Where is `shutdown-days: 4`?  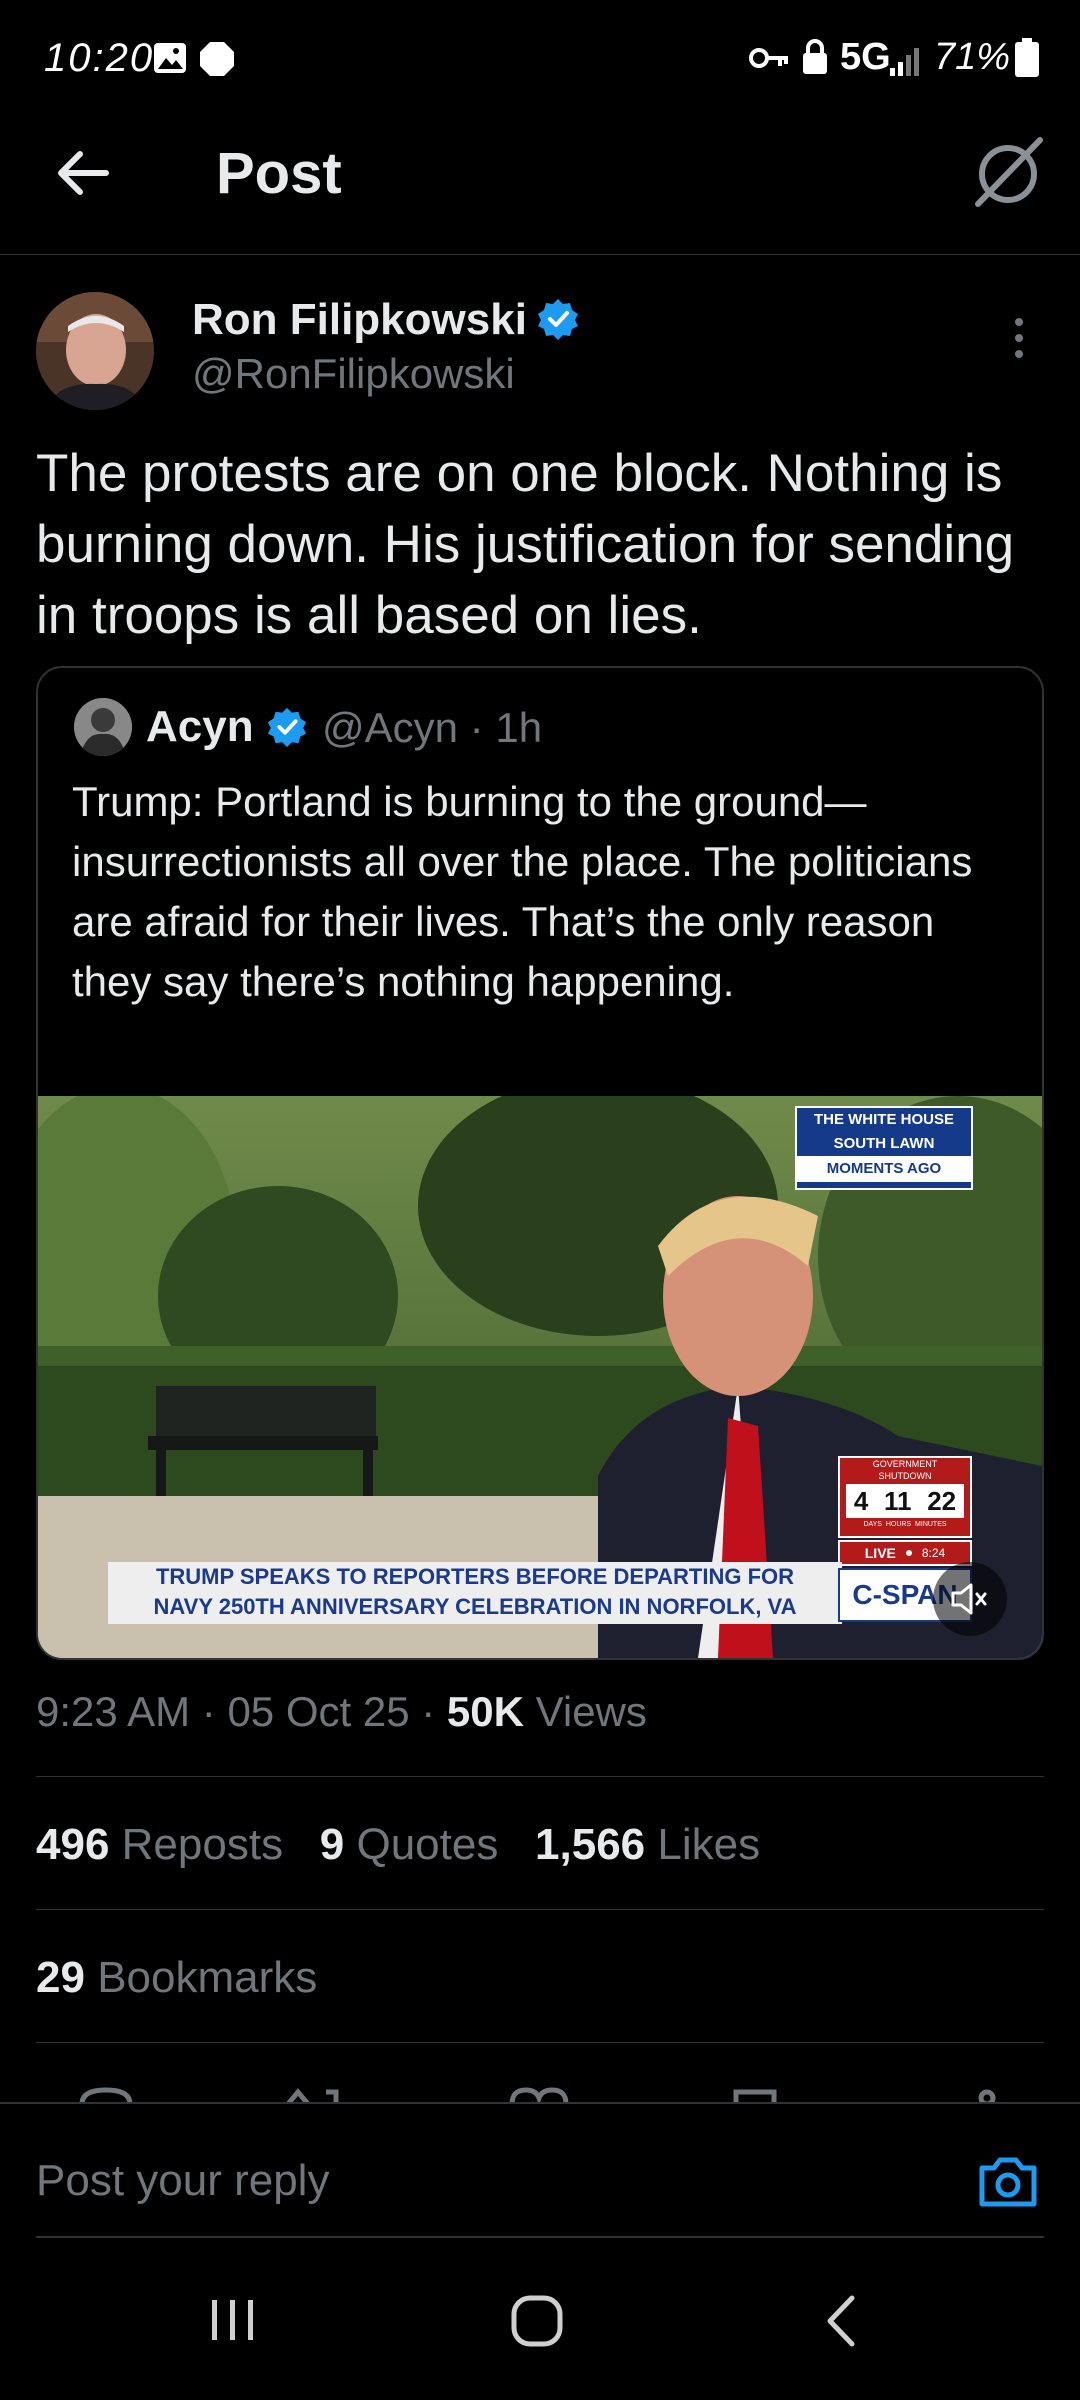
shutdown-days: 4 is located at coordinates (861, 1500).